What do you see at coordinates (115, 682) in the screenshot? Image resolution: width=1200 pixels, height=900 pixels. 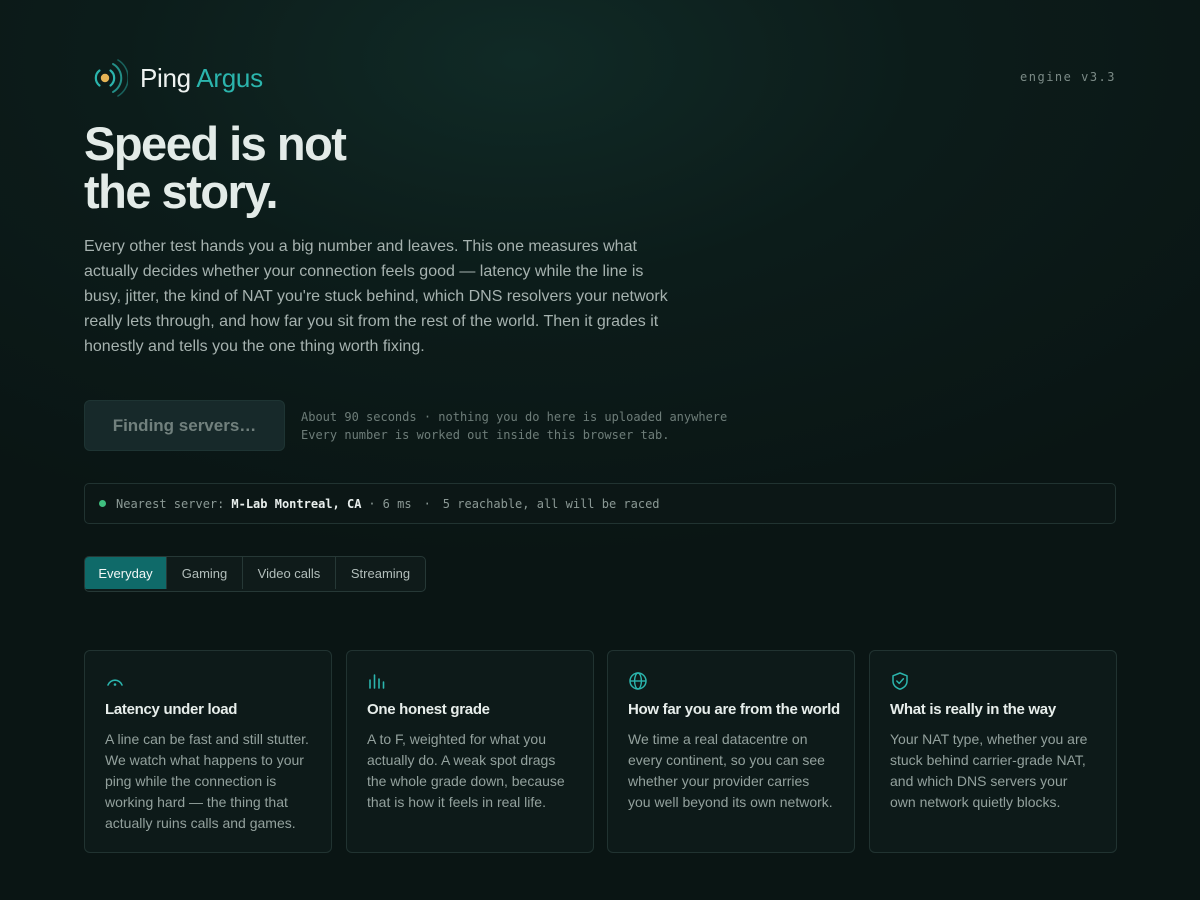 I see `gauge-icon` at bounding box center [115, 682].